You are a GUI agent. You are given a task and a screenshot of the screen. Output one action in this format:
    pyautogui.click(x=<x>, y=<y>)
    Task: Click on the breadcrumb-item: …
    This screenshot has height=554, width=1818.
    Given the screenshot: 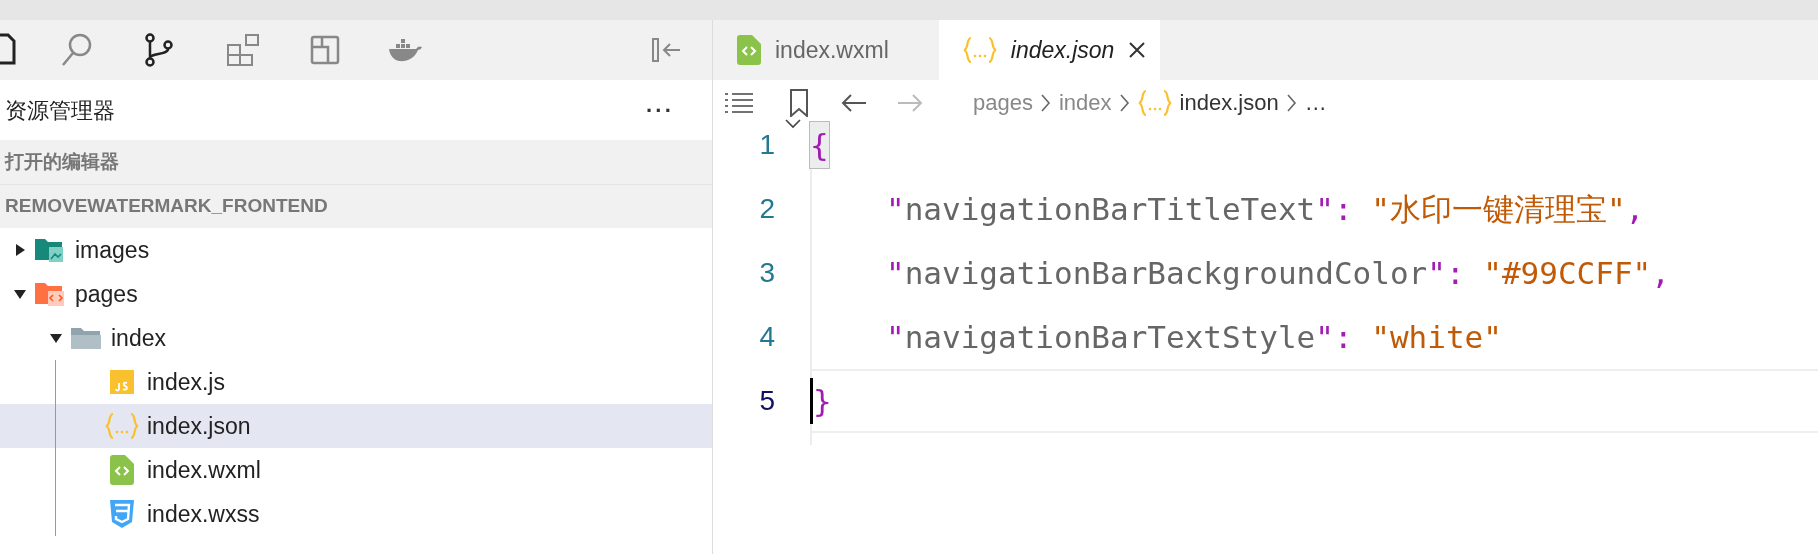 What is the action you would take?
    pyautogui.click(x=1315, y=102)
    